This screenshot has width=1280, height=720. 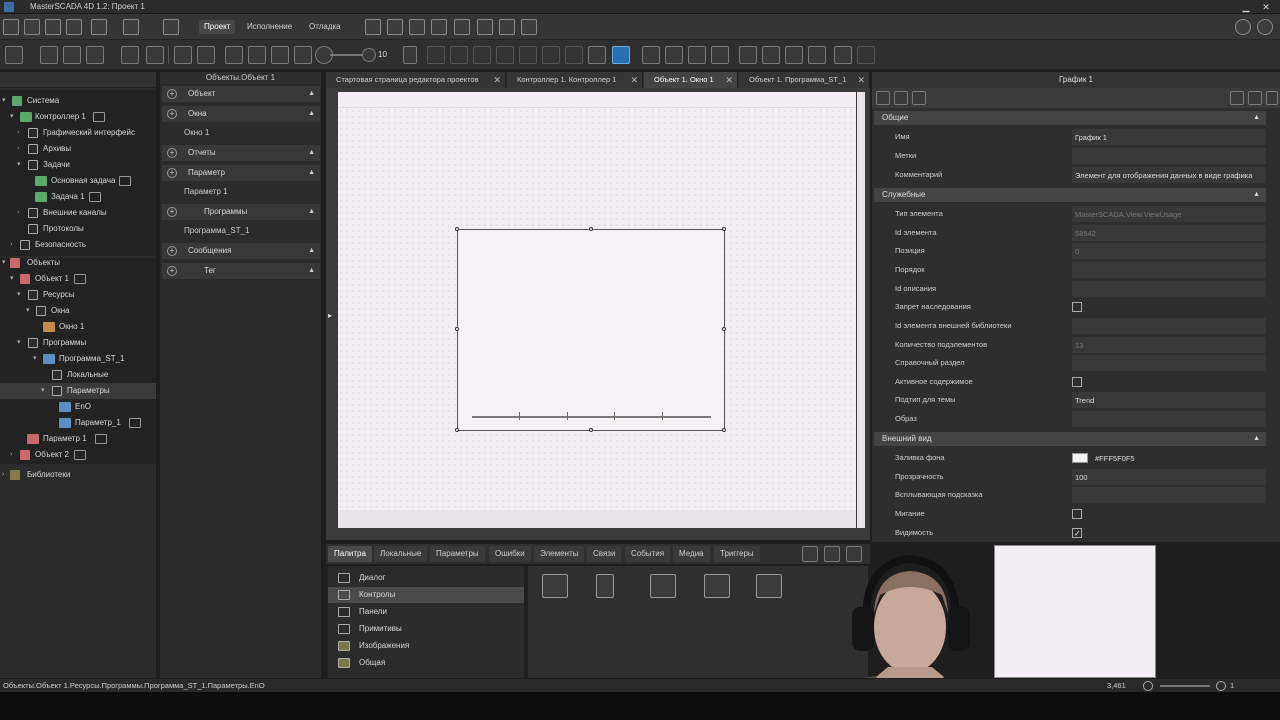 What do you see at coordinates (216, 230) in the screenshot?
I see `section-item: Программа_ST_1` at bounding box center [216, 230].